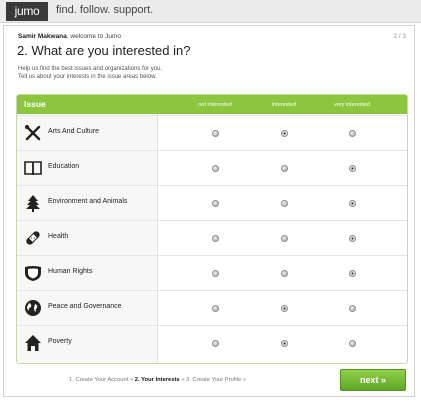 The image size is (421, 400). I want to click on step-counter: 2 / 3, so click(399, 36).